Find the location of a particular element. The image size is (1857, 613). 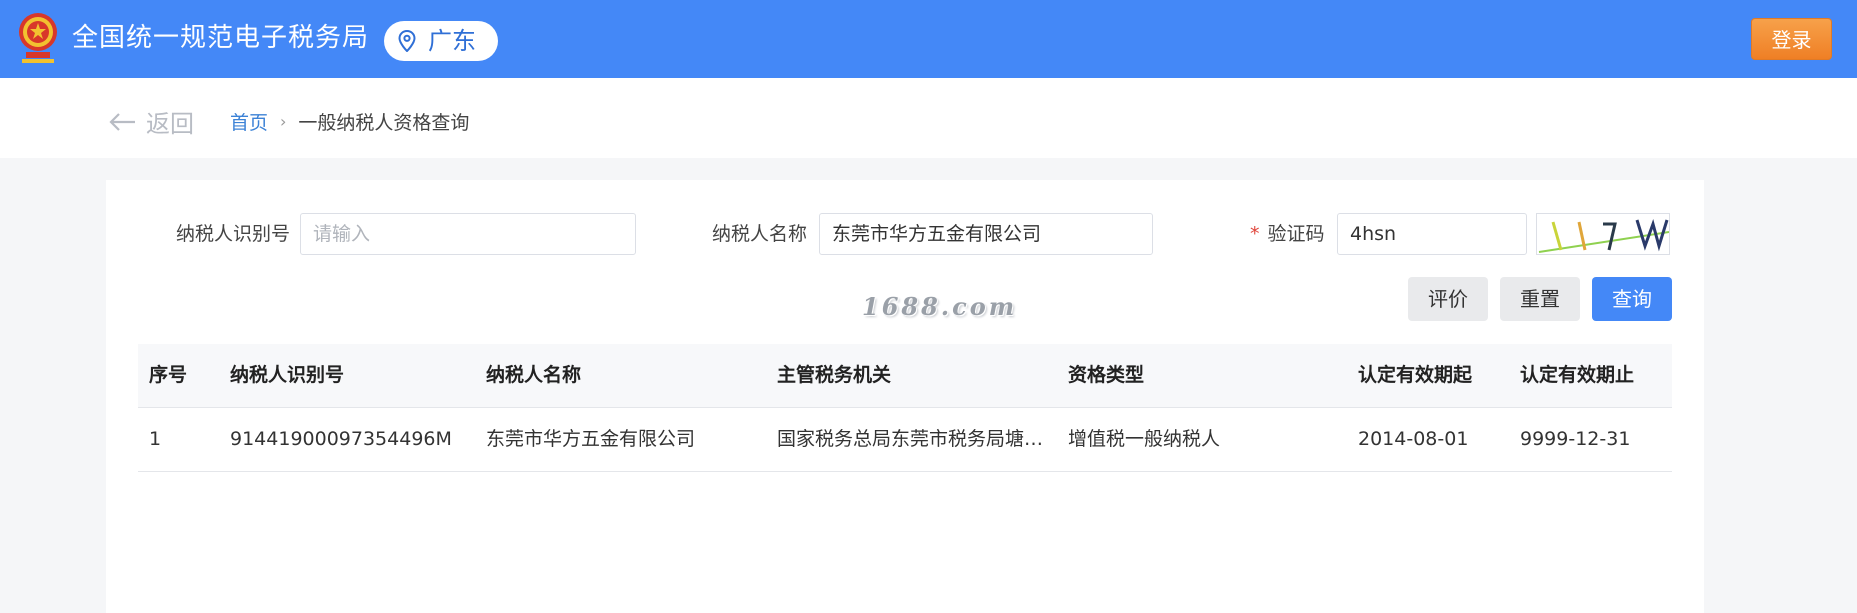

column-header: 纳税人识别号 is located at coordinates (287, 375).